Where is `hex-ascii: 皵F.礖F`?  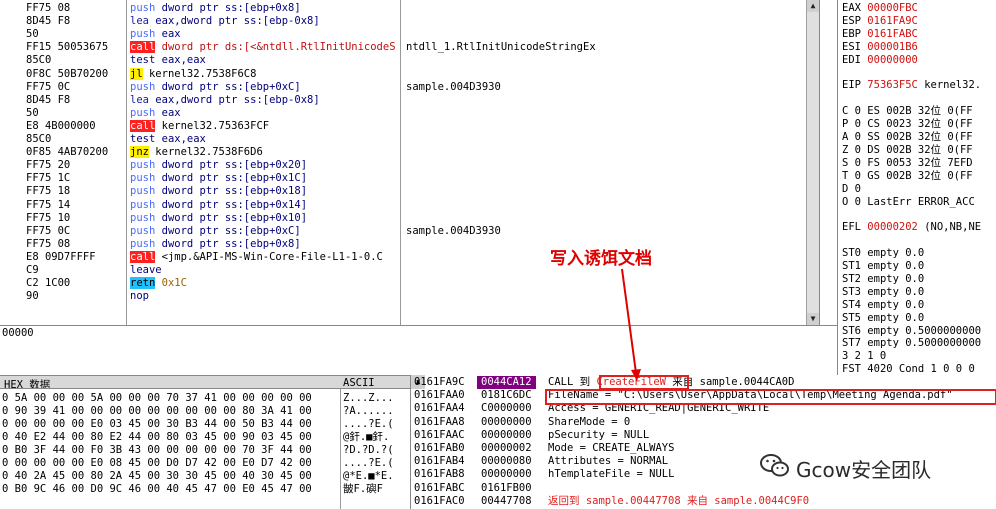
hex-ascii: 皵F.礖F is located at coordinates (363, 489).